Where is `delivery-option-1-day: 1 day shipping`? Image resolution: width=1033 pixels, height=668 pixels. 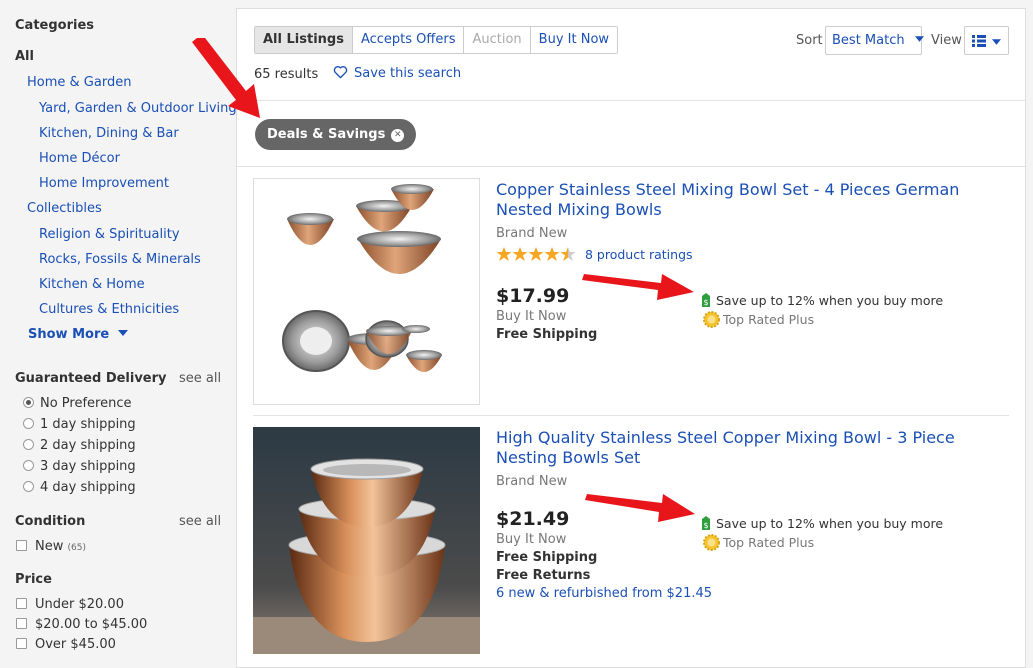 delivery-option-1-day: 1 day shipping is located at coordinates (79, 424).